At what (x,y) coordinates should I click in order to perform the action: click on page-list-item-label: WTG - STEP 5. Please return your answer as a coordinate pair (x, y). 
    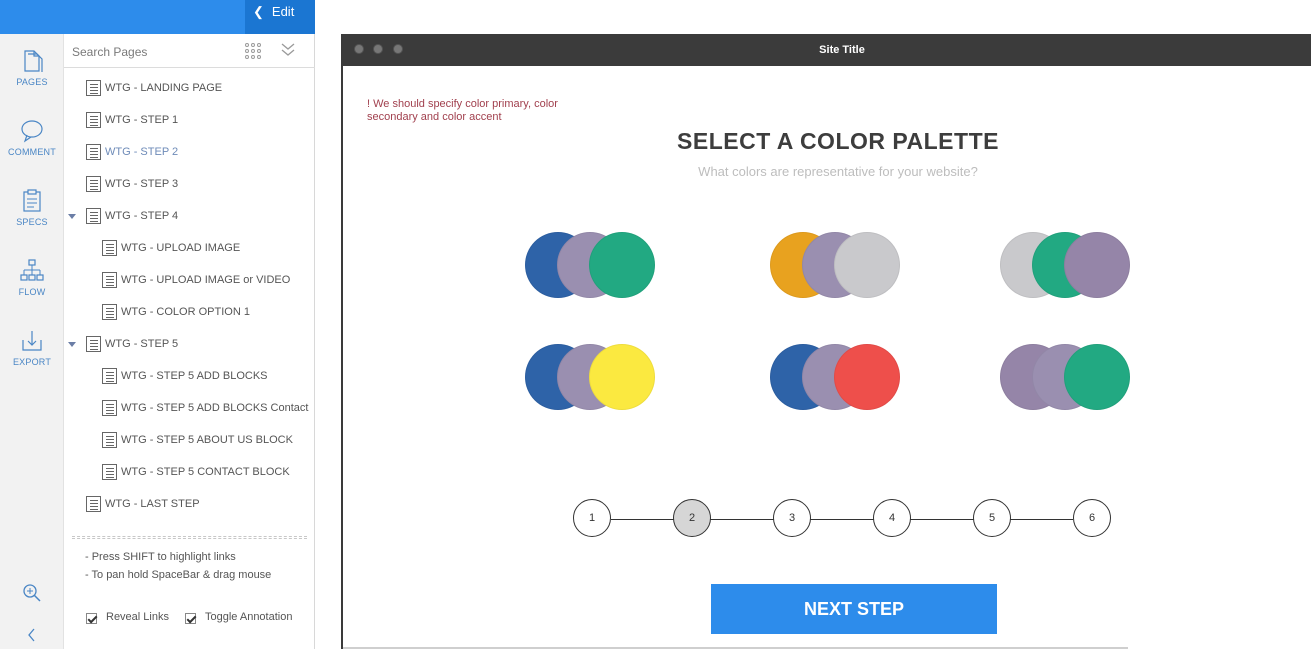
    Looking at the image, I should click on (142, 344).